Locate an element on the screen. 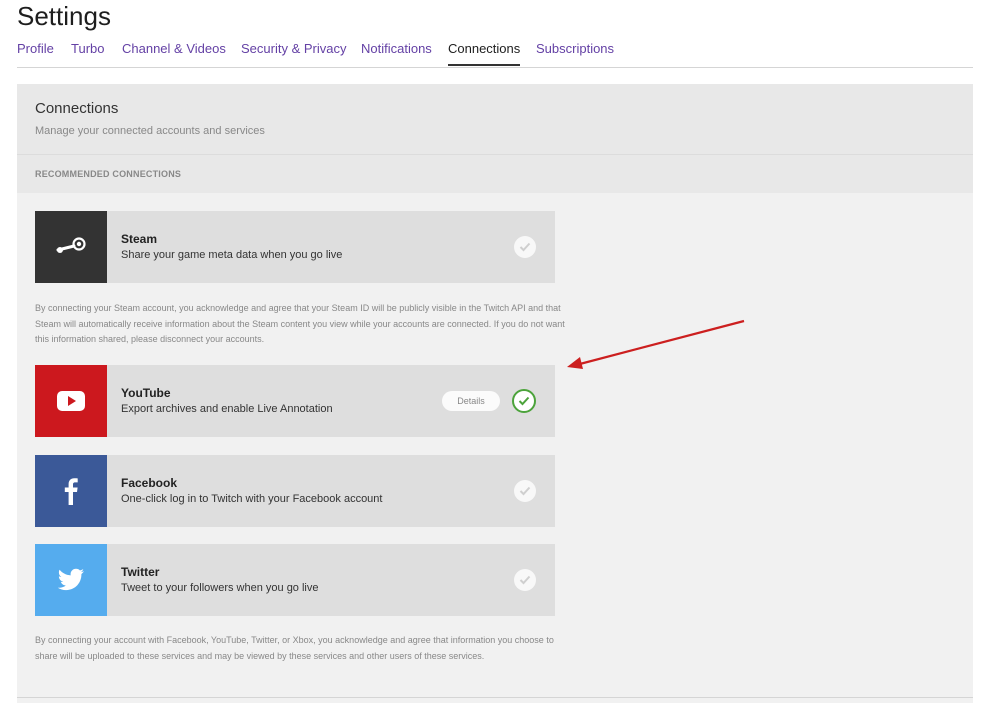 The height and width of the screenshot is (703, 984). steam-logo is located at coordinates (71, 247).